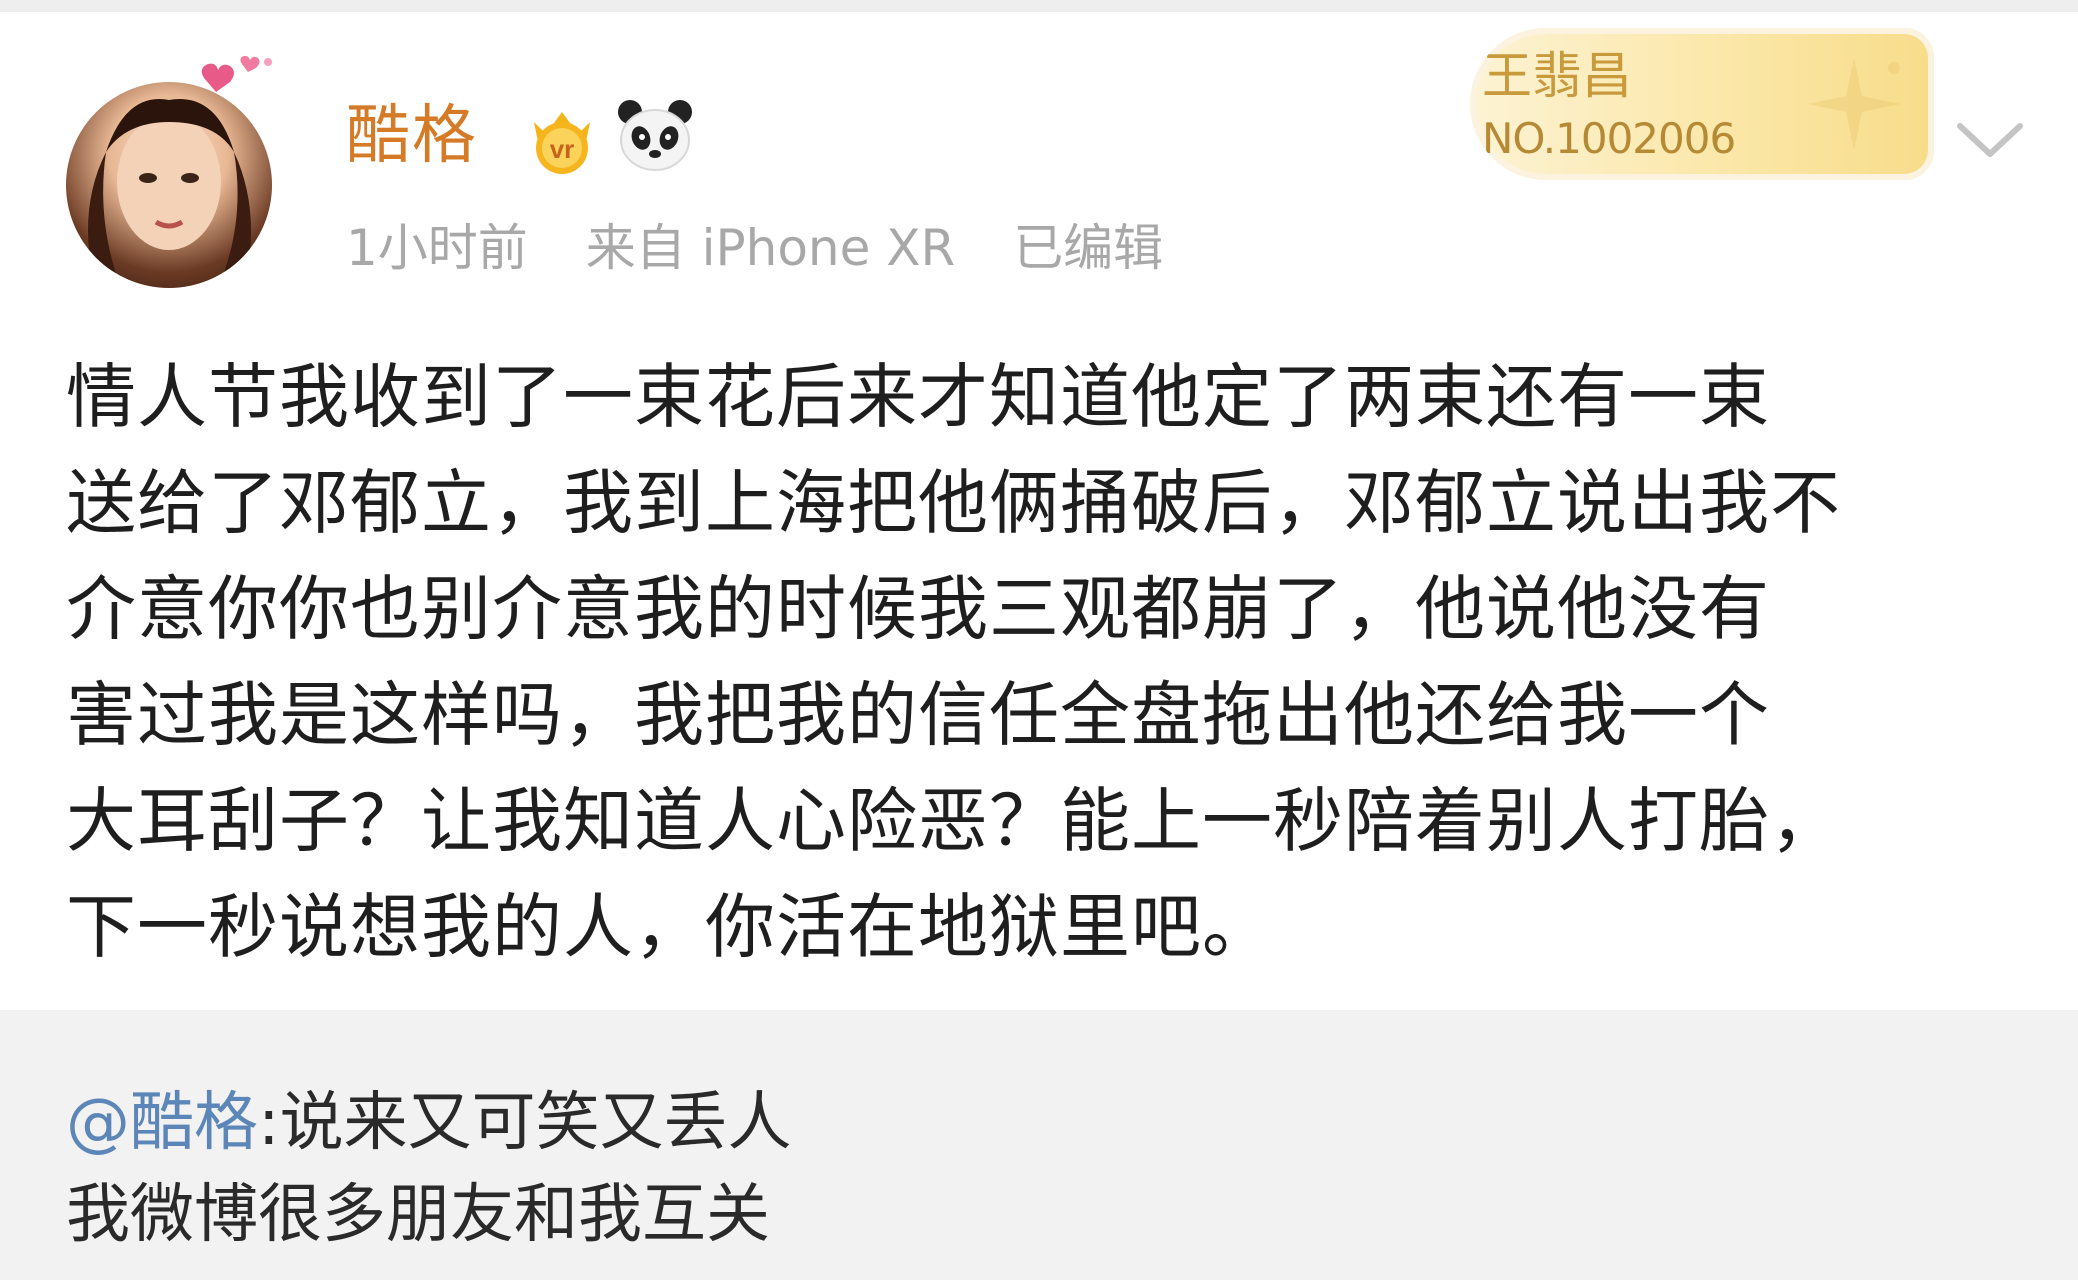 The width and height of the screenshot is (2078, 1280). What do you see at coordinates (918, 397) in the screenshot?
I see `post-line: 情人节我收到了一束花后来才知道他定了两束还有一束` at bounding box center [918, 397].